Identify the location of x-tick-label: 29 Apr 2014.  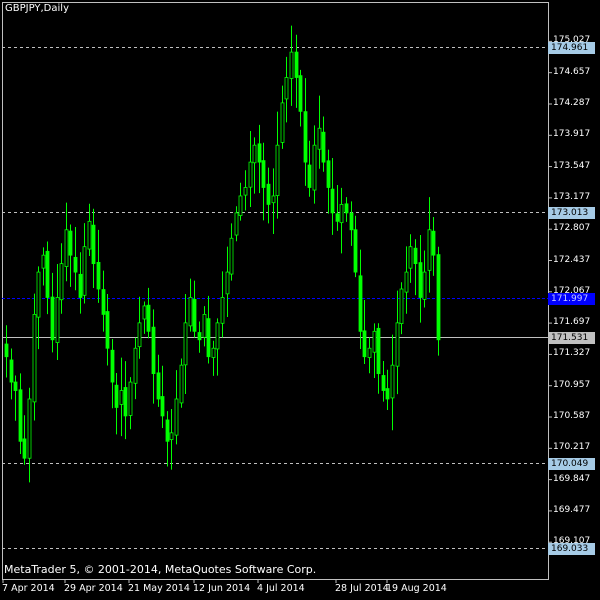
(93, 588).